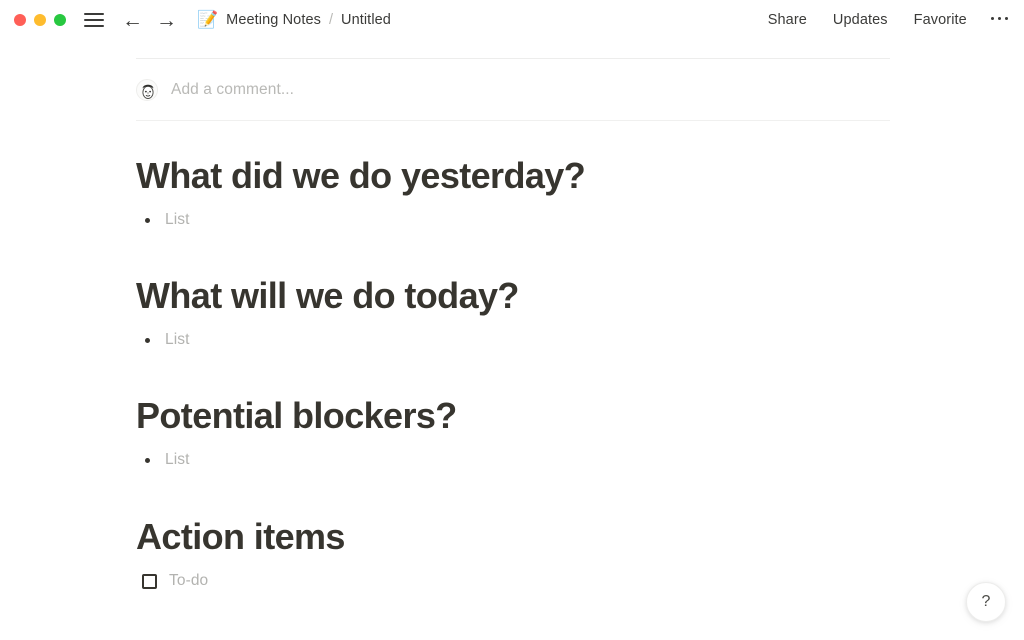 The image size is (1024, 640). Describe the element at coordinates (296, 415) in the screenshot. I see `heading-potential-blockers: Potential blockers?` at that location.